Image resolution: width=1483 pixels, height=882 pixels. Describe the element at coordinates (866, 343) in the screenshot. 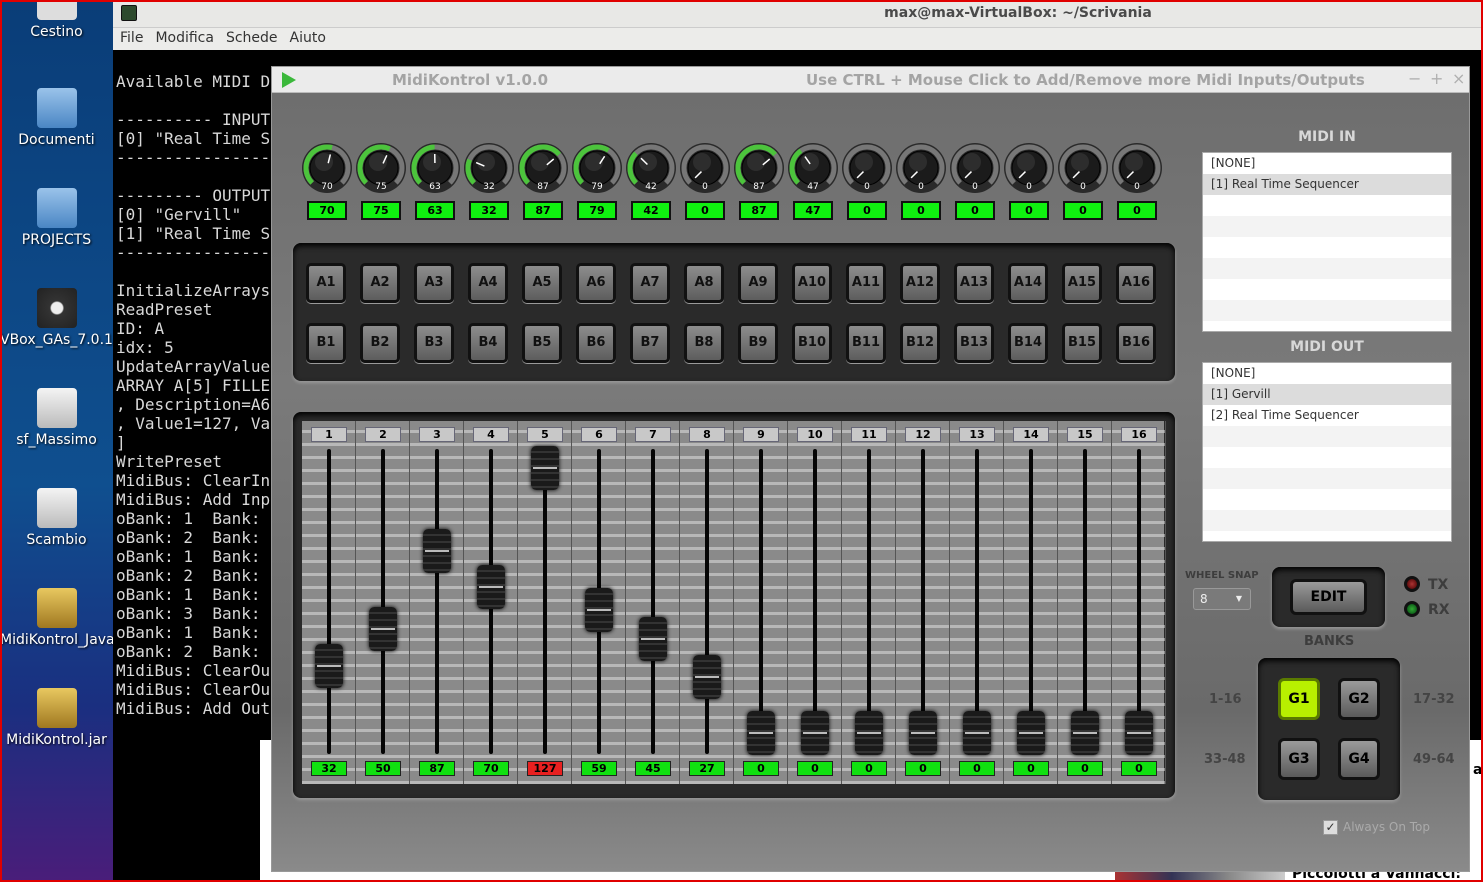

I see `pad-b-button: B11` at that location.